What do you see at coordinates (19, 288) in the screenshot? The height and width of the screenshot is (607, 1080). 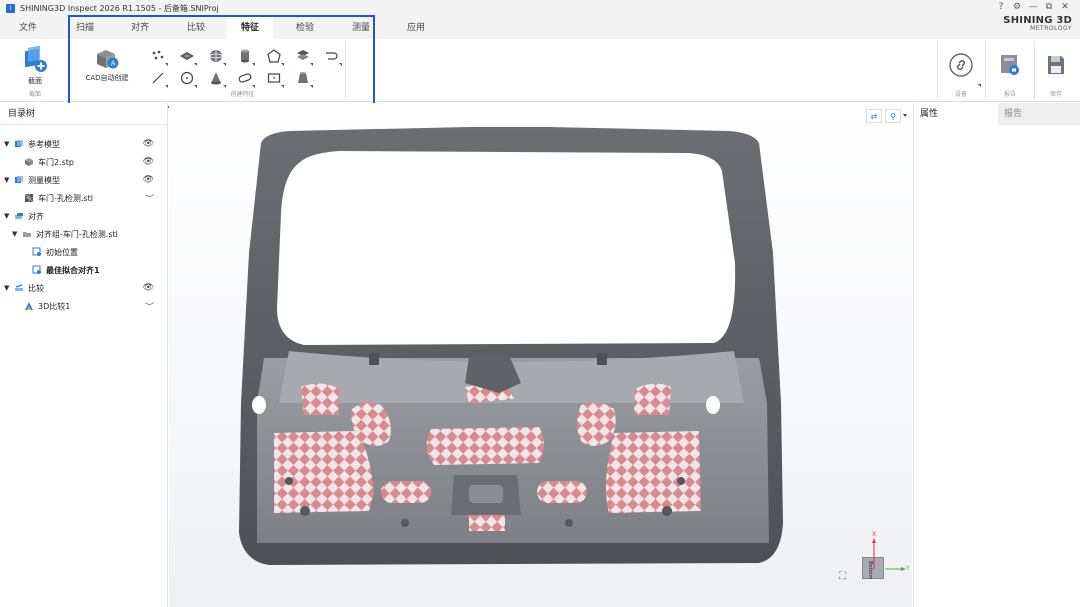 I see `compare-icon` at bounding box center [19, 288].